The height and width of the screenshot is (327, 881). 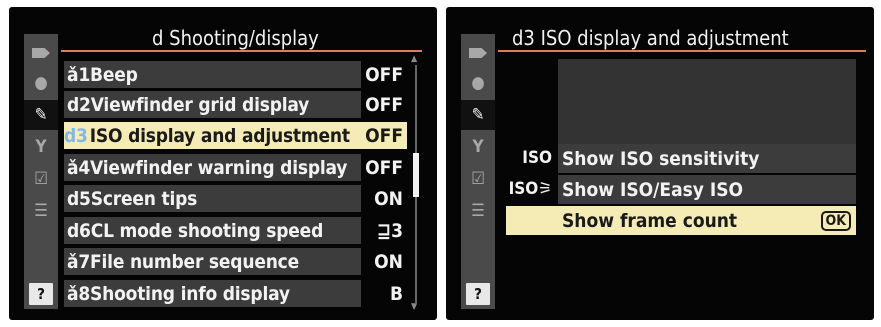 What do you see at coordinates (79, 261) in the screenshot?
I see `item-id: ǎ7` at bounding box center [79, 261].